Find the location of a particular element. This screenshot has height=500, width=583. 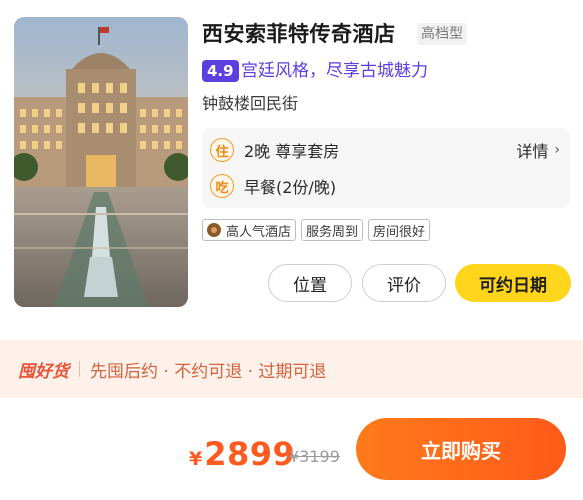

package-stay-row: 住 2晚 尊享套房 is located at coordinates (274, 150).